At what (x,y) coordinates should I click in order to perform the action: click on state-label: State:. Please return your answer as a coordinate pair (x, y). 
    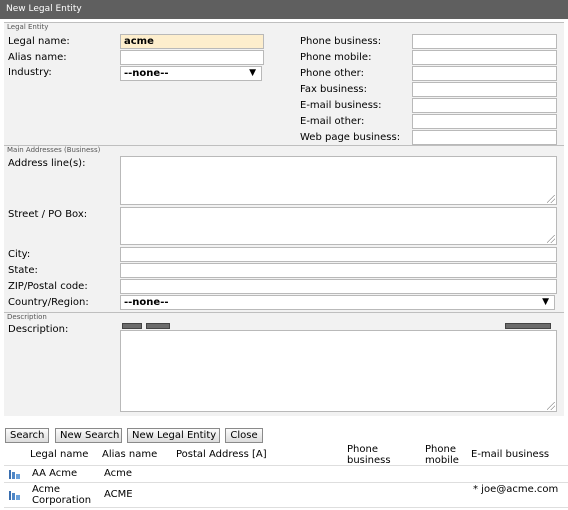
    Looking at the image, I should click on (23, 270).